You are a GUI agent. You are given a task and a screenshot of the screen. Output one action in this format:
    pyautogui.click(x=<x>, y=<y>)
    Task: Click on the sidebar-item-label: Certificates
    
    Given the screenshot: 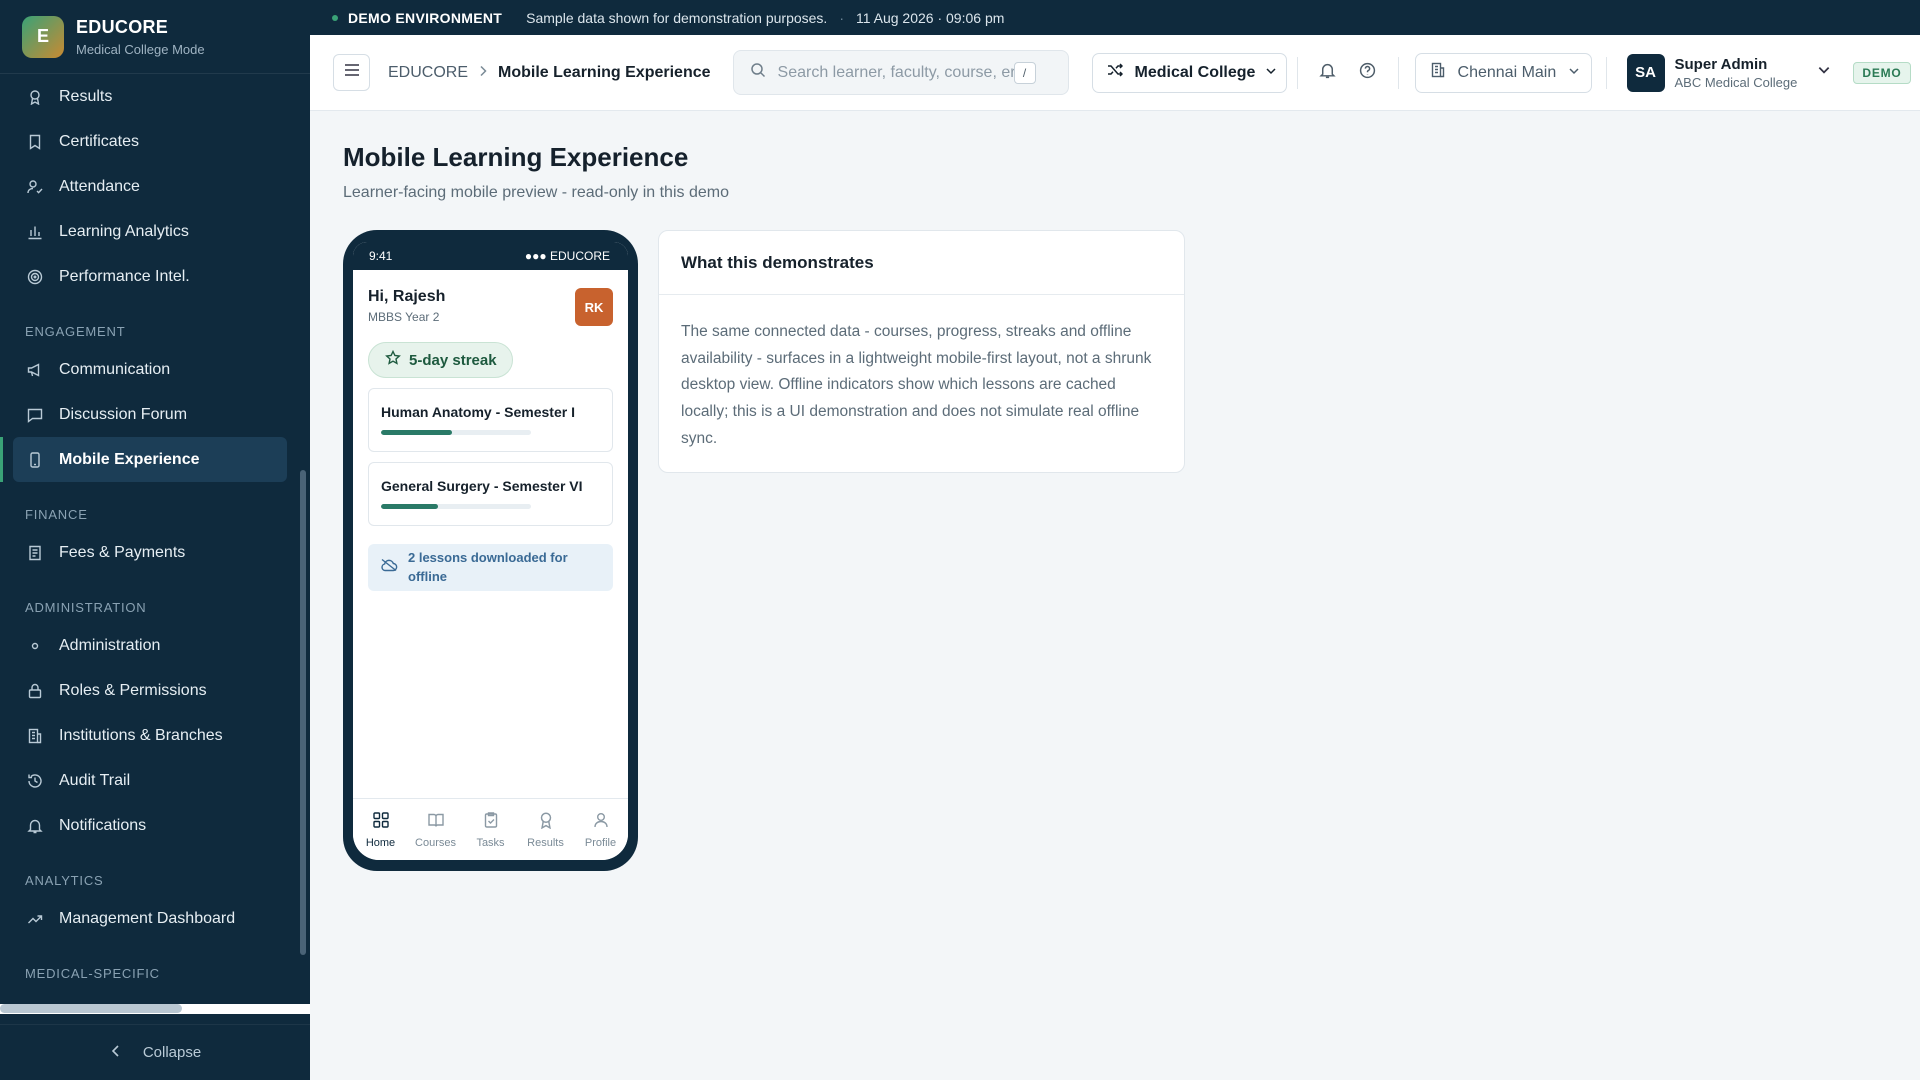 What is the action you would take?
    pyautogui.click(x=99, y=141)
    